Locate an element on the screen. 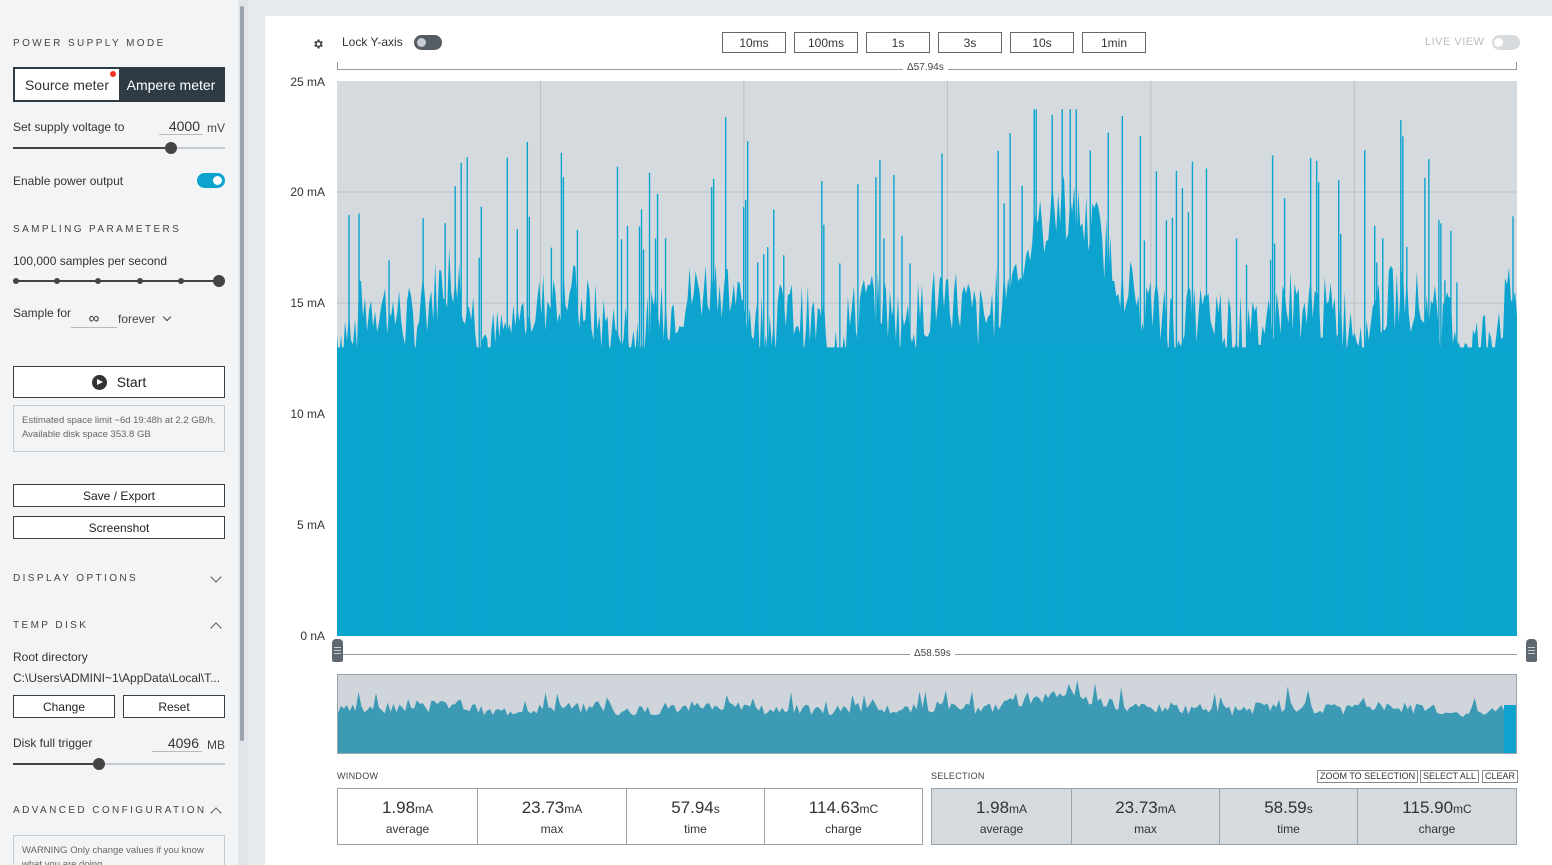 Image resolution: width=1552 pixels, height=865 pixels. disk-trigger-input: 4096 is located at coordinates (177, 743).